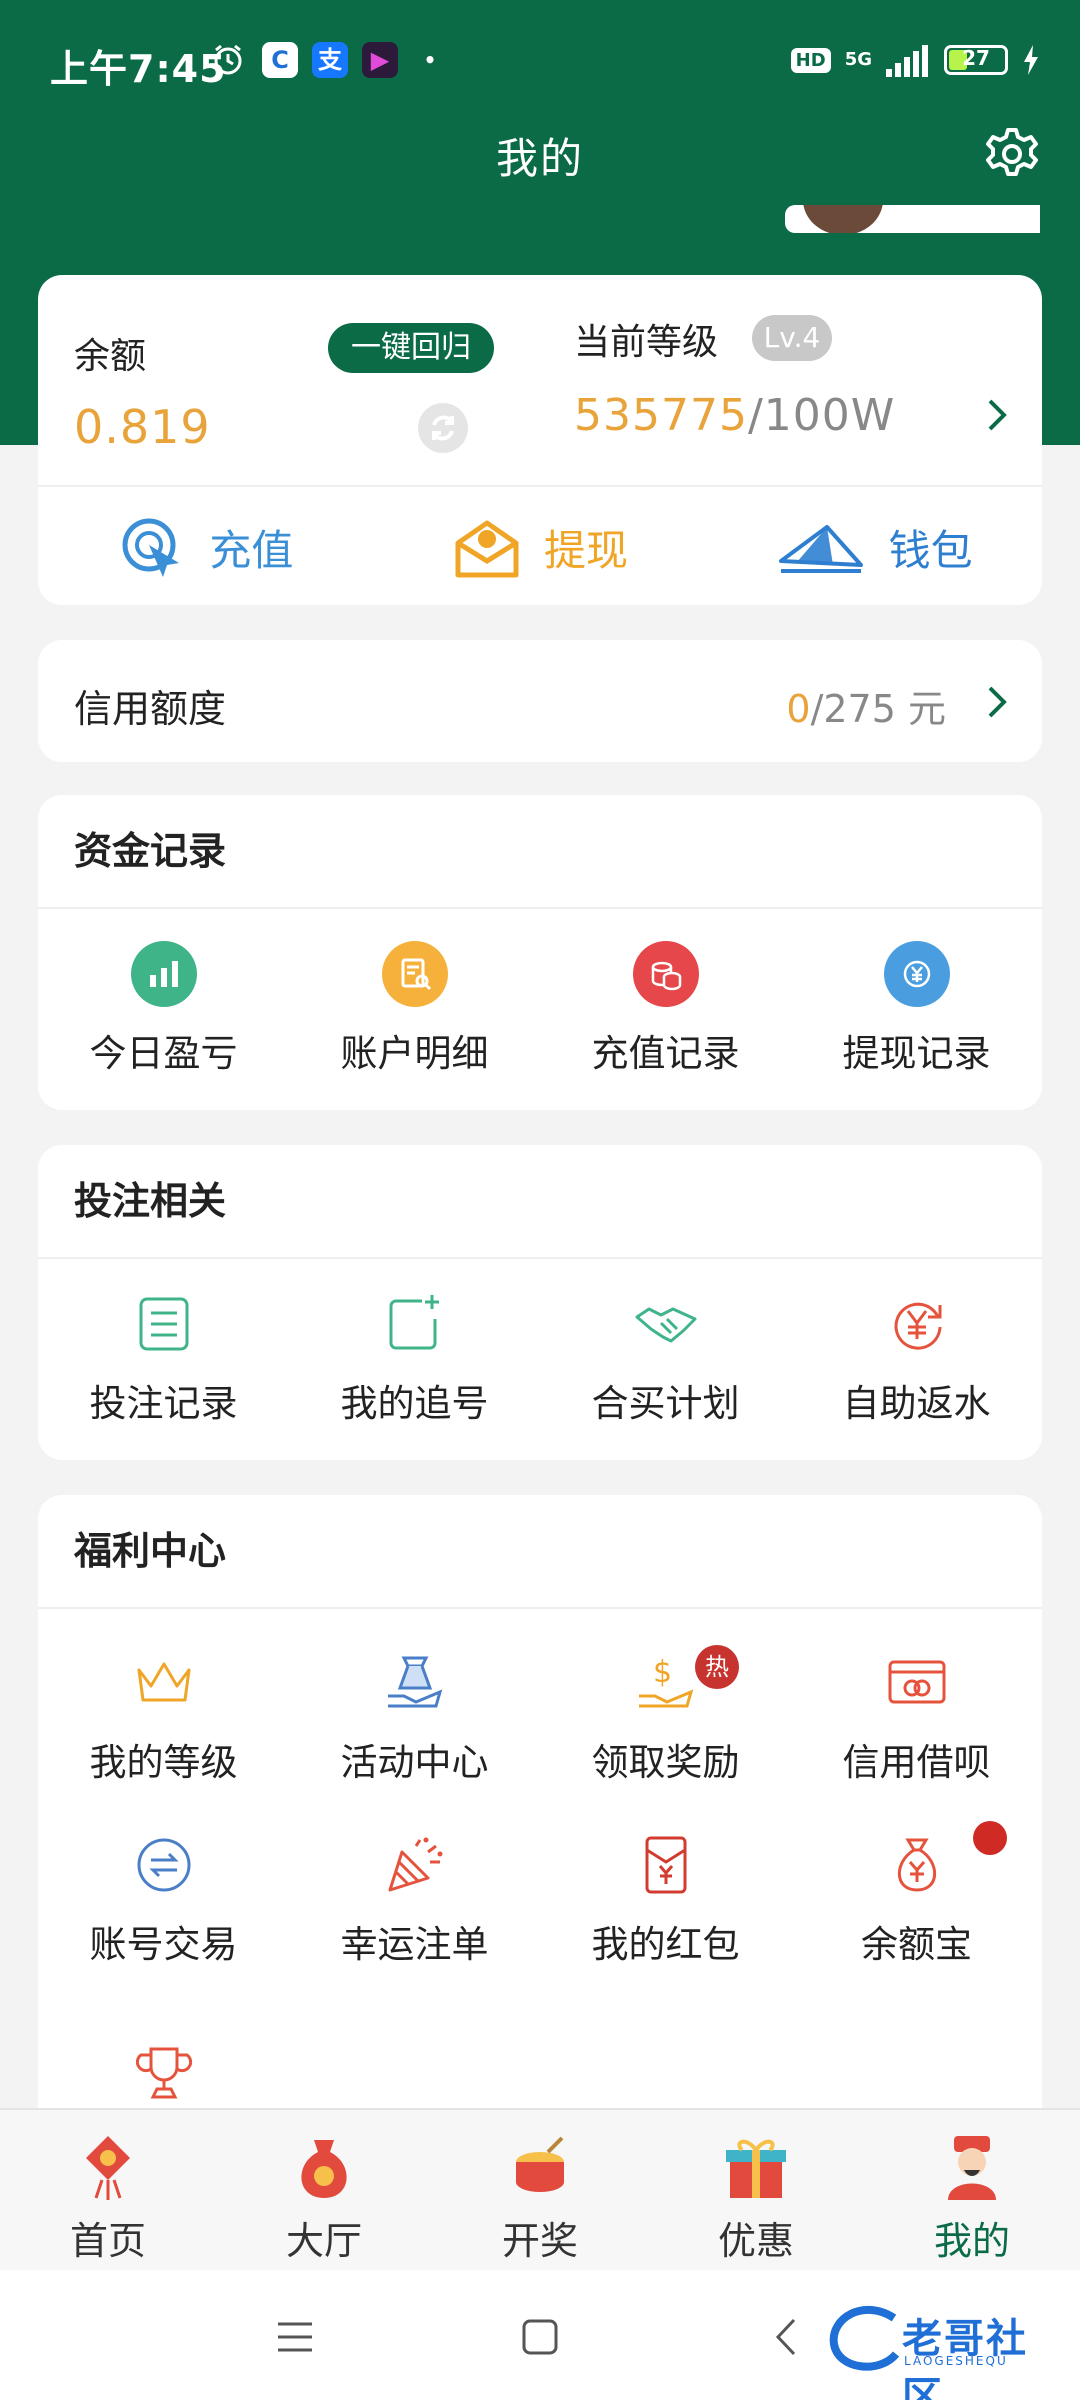 This screenshot has width=1080, height=2400. Describe the element at coordinates (665, 1009) in the screenshot. I see `recharge-record-item: 充值记录` at that location.